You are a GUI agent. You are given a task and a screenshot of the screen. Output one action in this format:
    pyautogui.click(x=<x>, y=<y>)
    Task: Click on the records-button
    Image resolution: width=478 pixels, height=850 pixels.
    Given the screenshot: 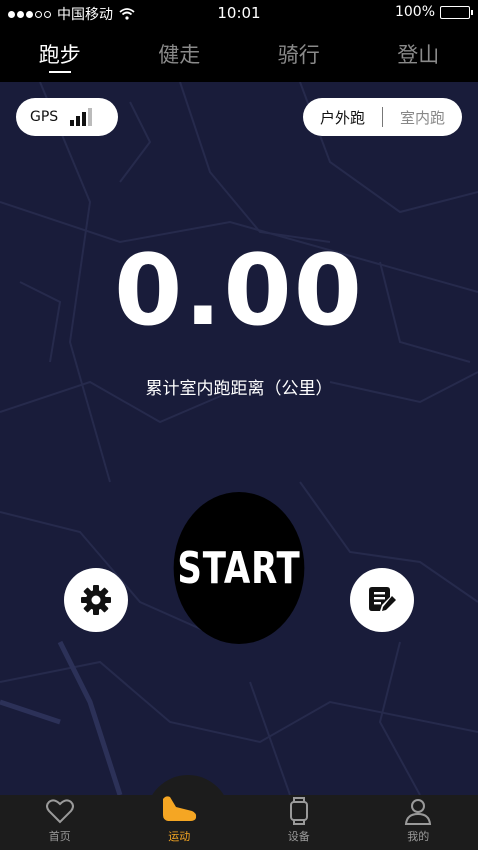 What is the action you would take?
    pyautogui.click(x=382, y=600)
    